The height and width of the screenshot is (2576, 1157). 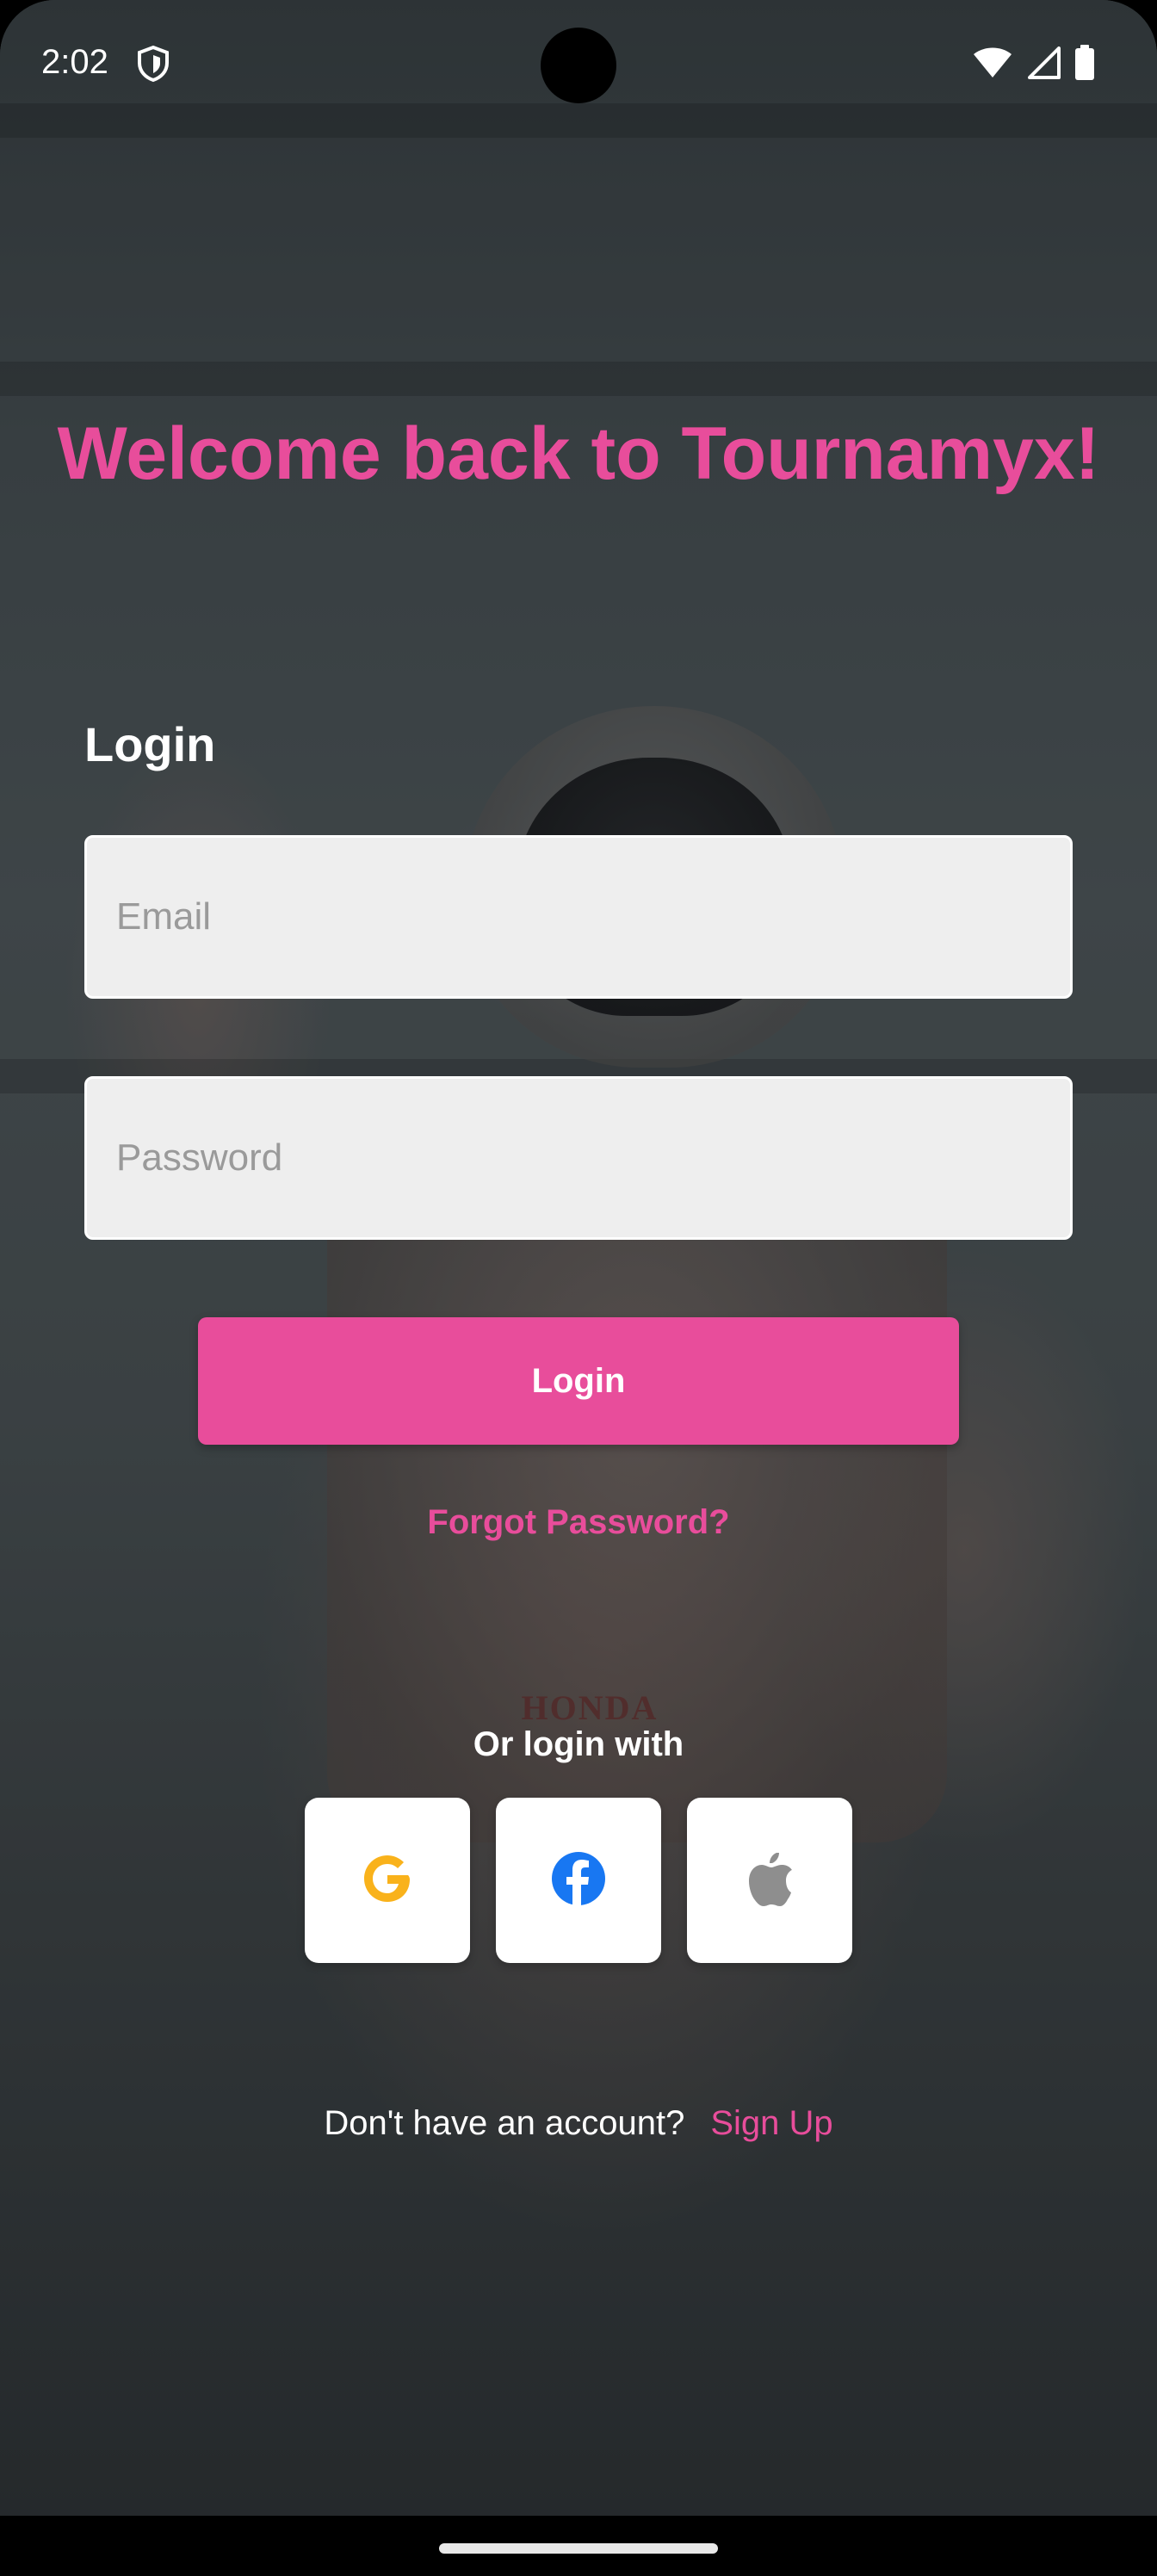 I want to click on google-icon, so click(x=388, y=1880).